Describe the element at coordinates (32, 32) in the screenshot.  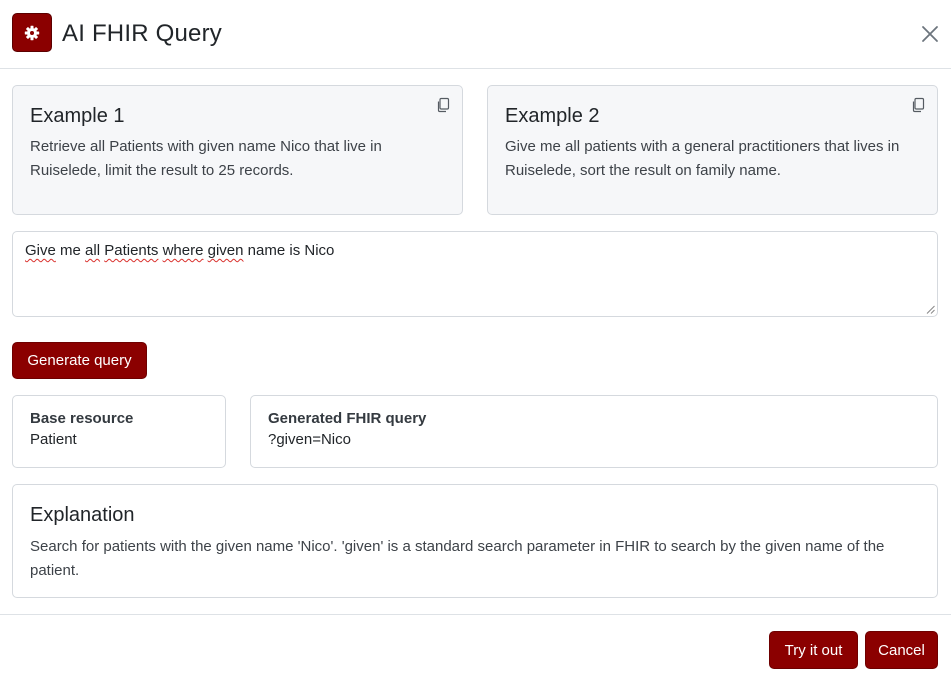
I see `gear-icon` at that location.